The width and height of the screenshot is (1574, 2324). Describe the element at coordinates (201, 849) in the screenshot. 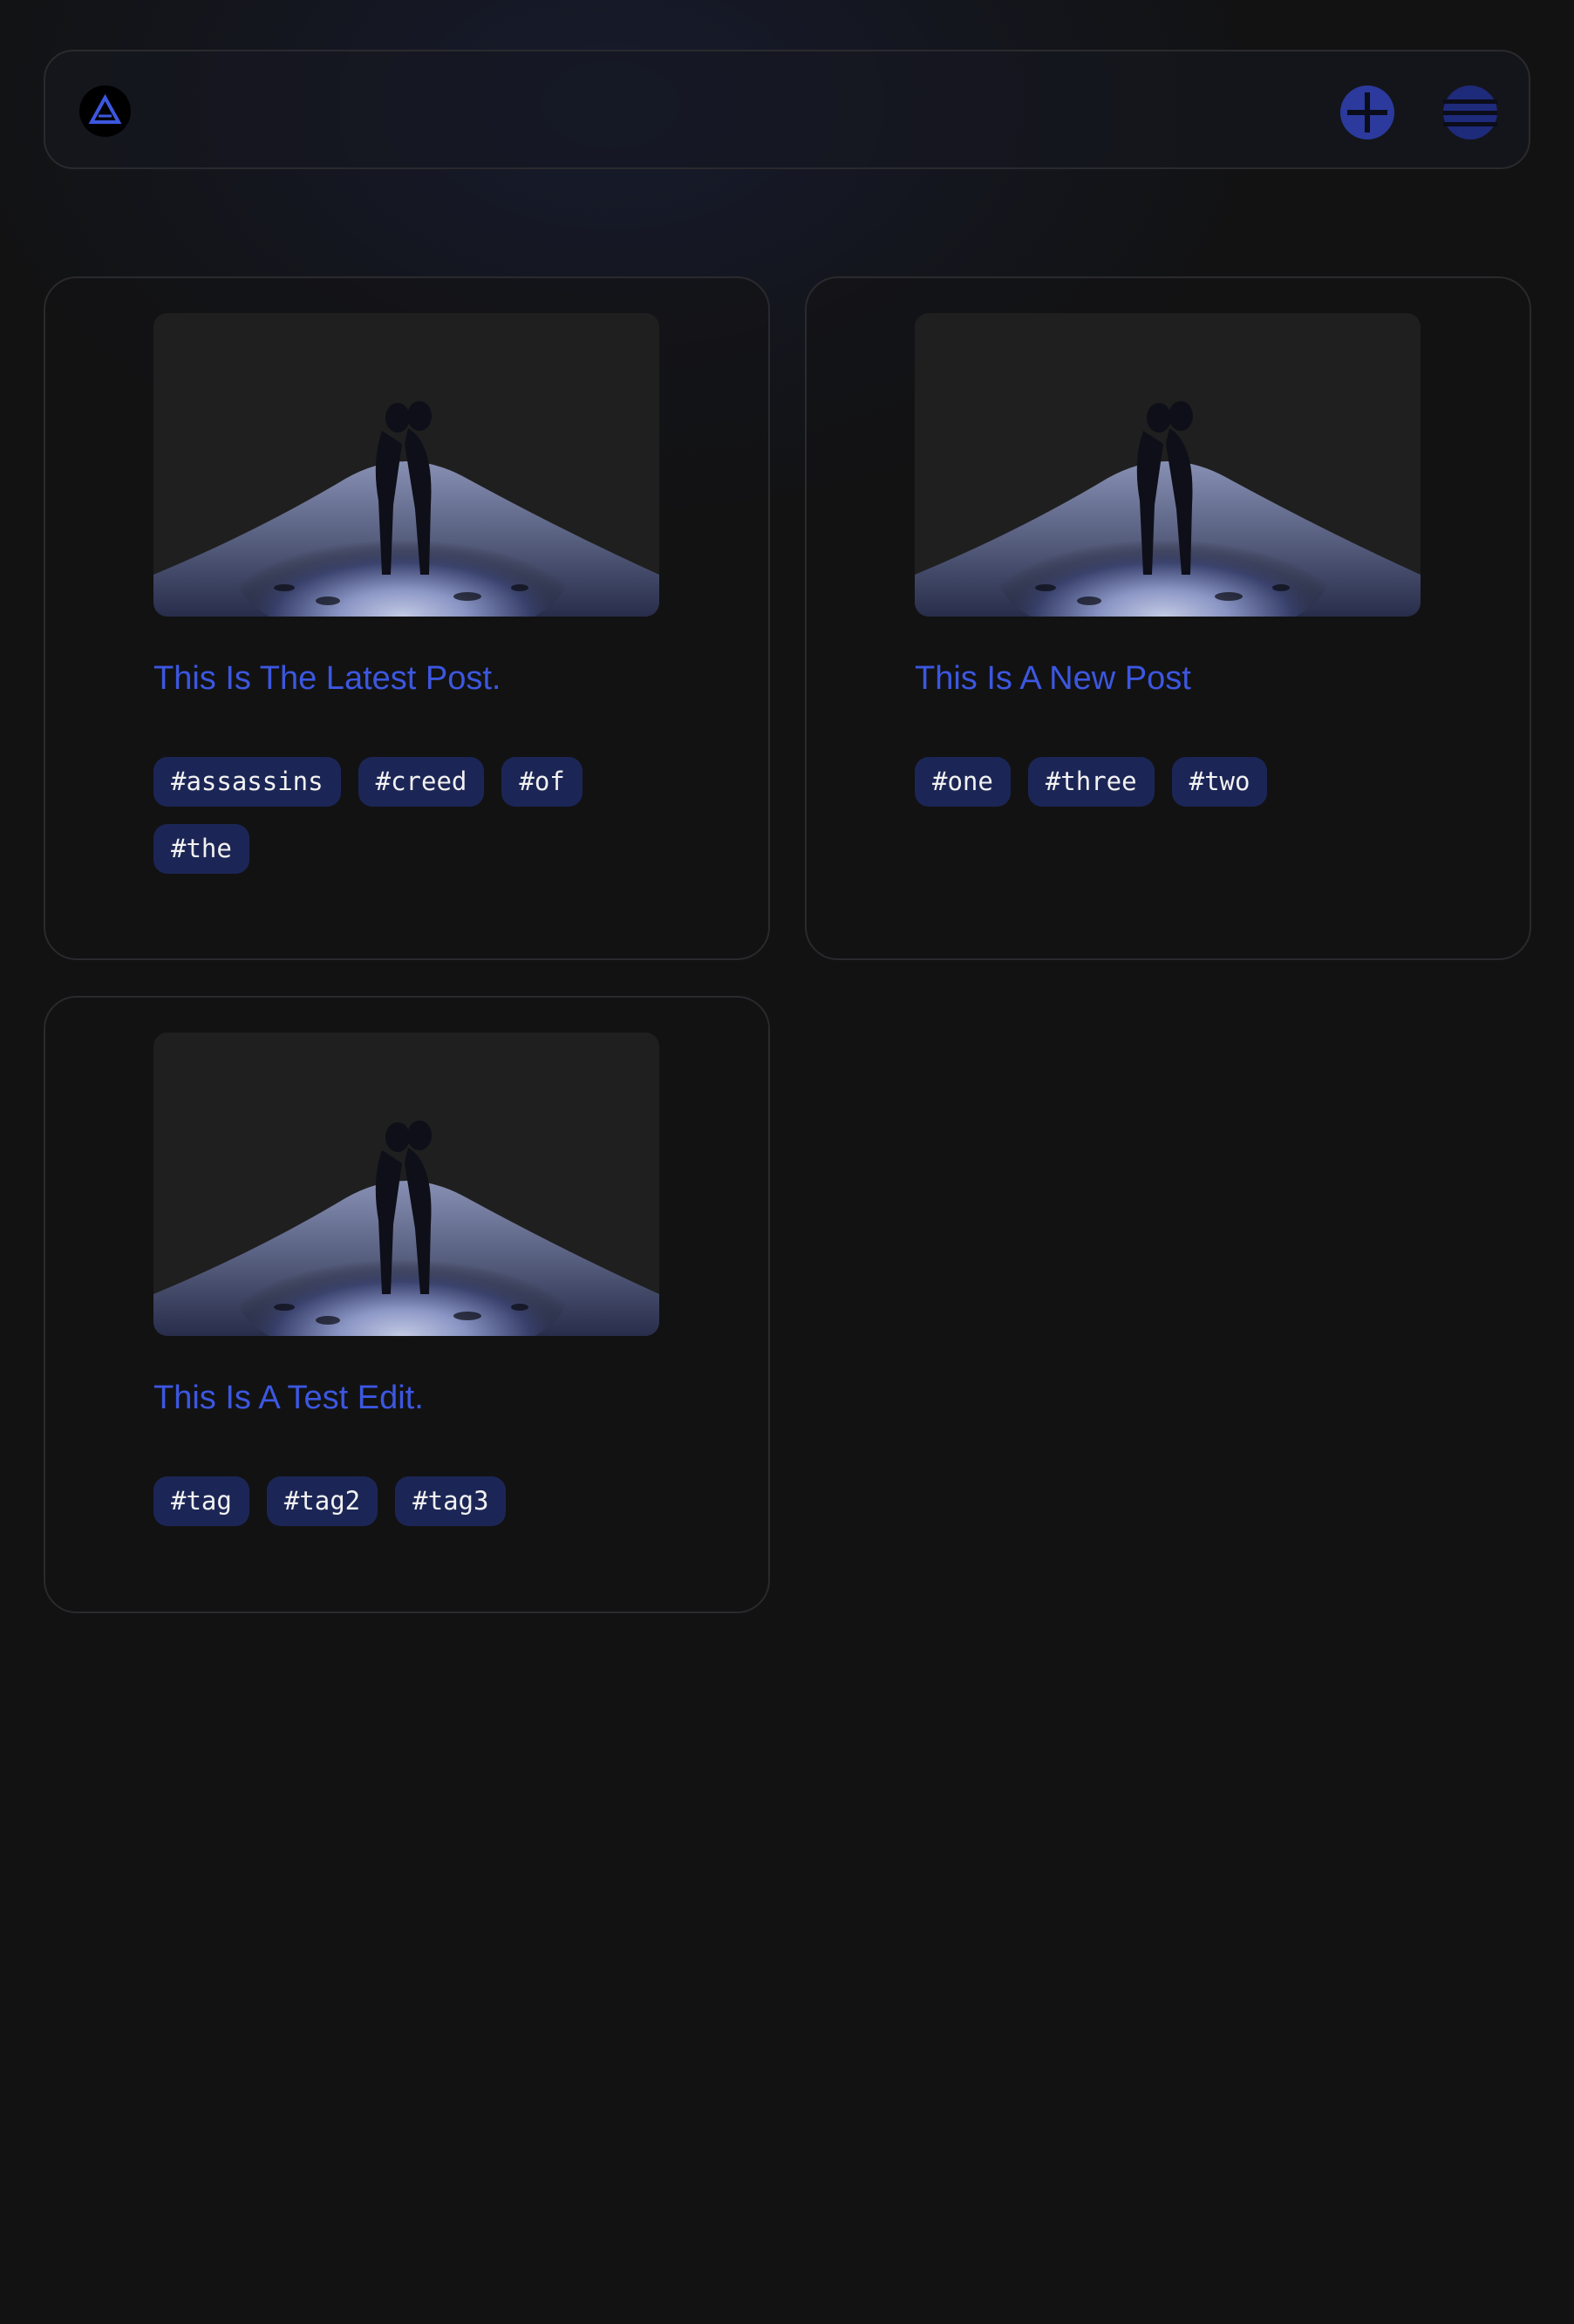

I see `tag-chip: #the` at that location.